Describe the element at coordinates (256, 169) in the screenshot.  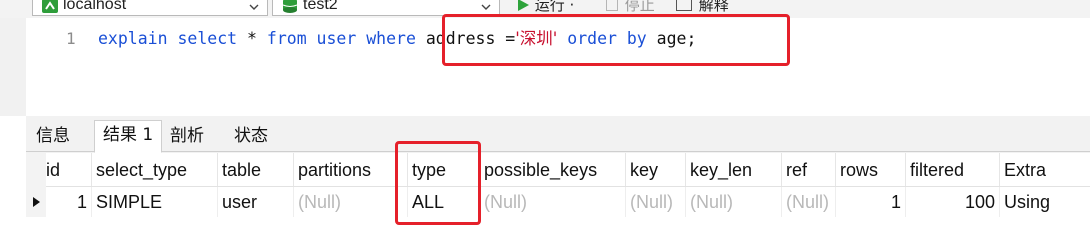
I see `column-header-table: table` at that location.